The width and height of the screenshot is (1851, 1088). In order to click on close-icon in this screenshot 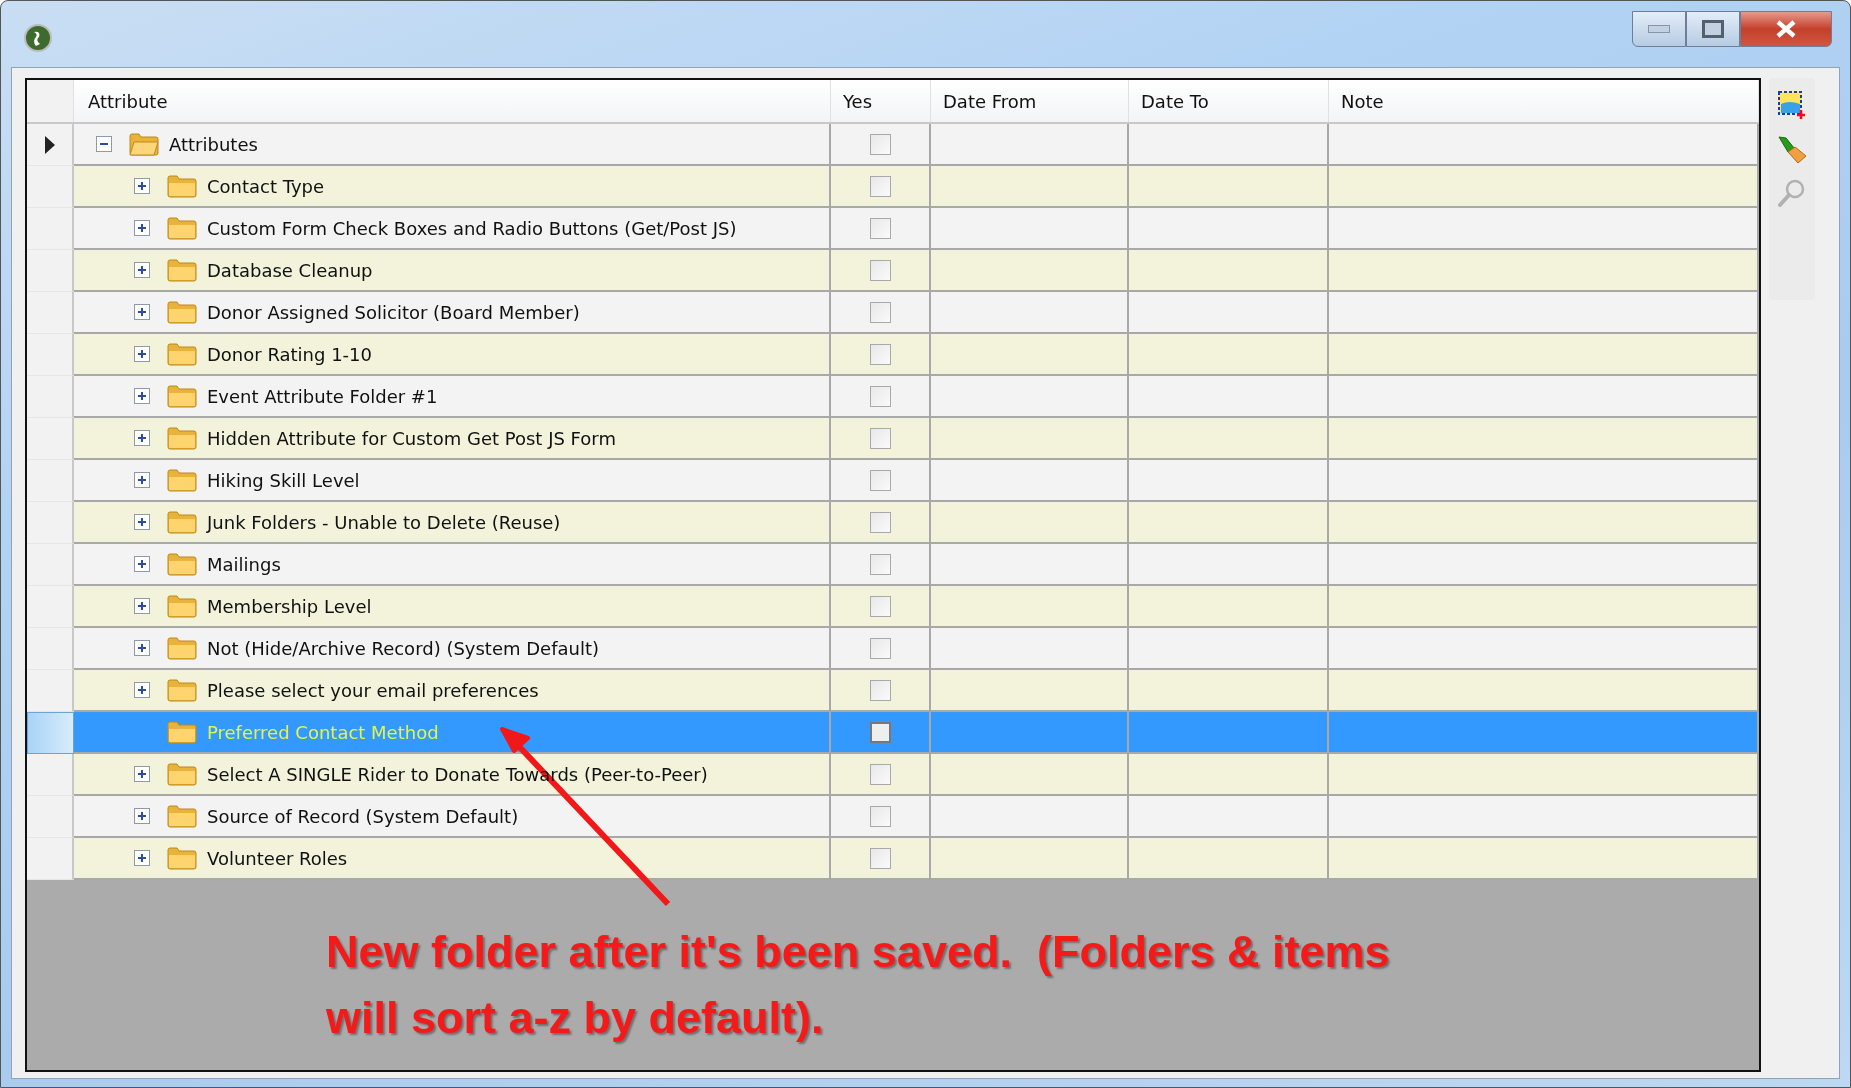, I will do `click(1786, 29)`.